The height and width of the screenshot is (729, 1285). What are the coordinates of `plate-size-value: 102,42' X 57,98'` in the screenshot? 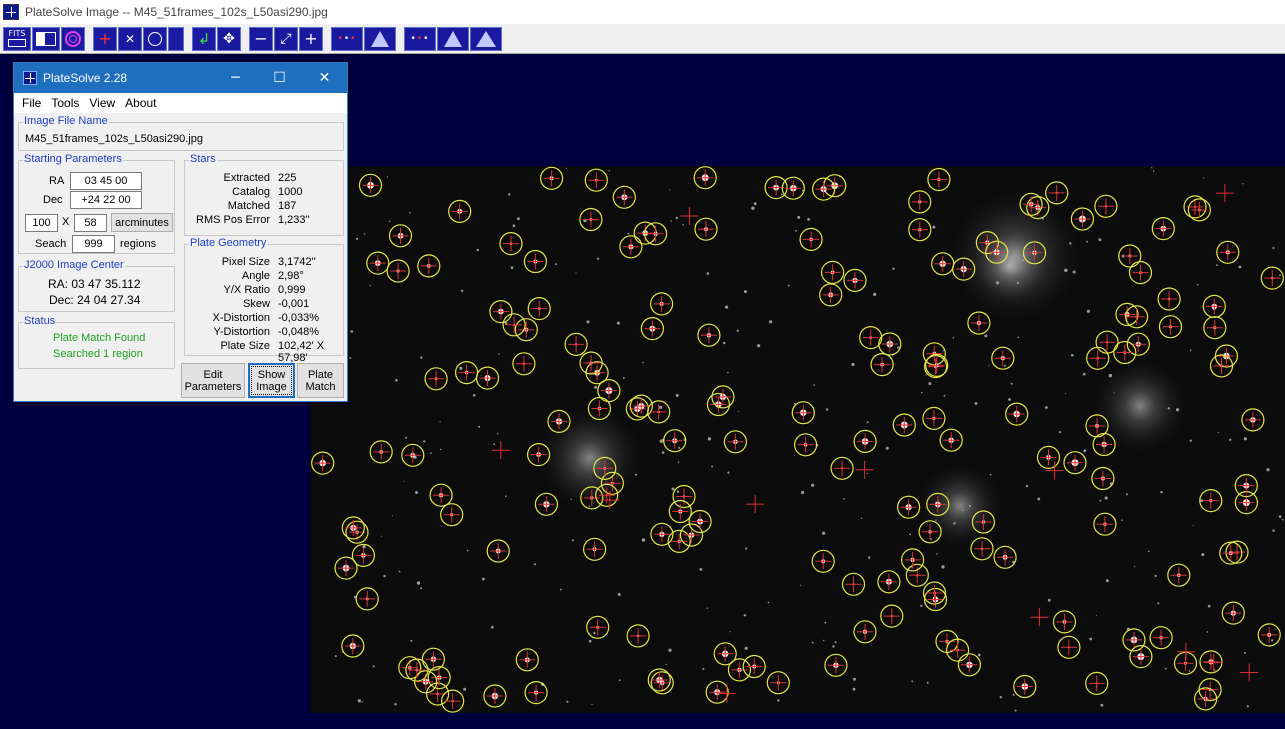 It's located at (301, 352).